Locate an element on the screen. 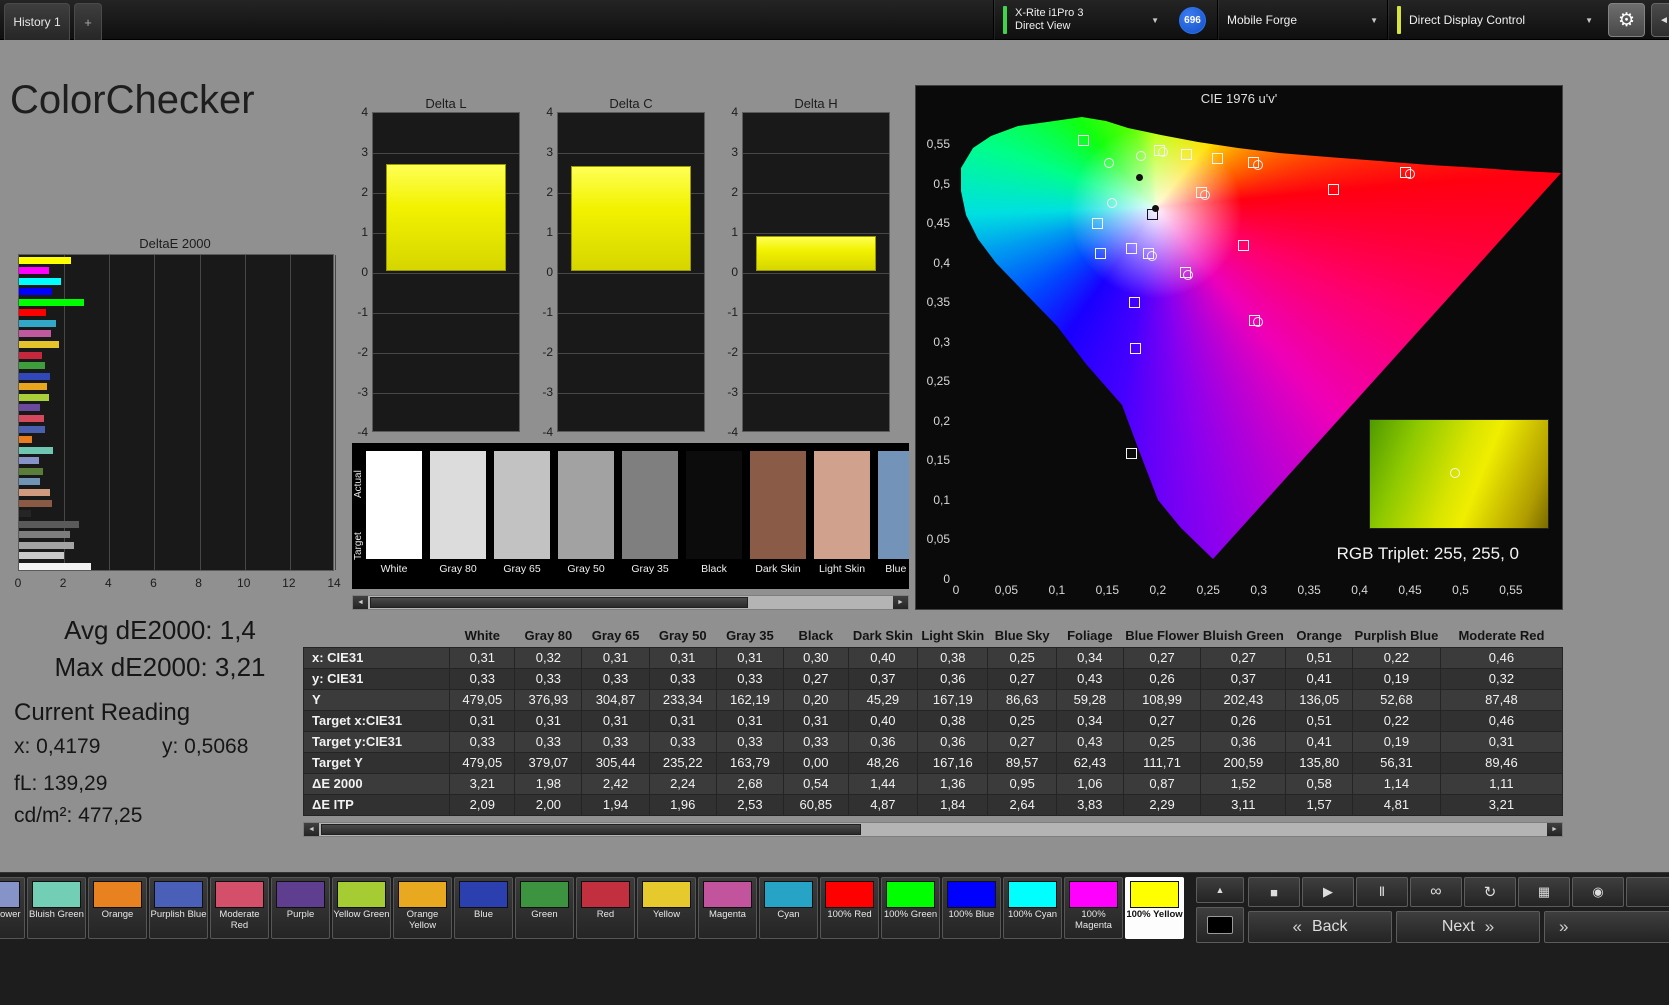 Image resolution: width=1669 pixels, height=1005 pixels. add-tab-button: + is located at coordinates (88, 21).